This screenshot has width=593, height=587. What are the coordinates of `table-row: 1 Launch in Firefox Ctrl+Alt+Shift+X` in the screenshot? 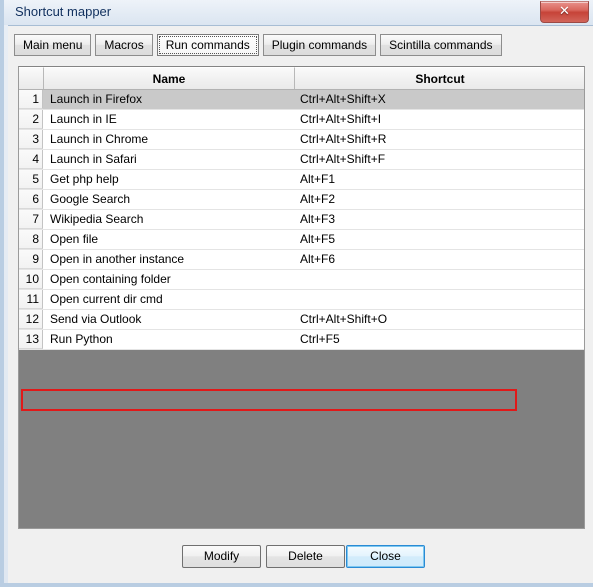 It's located at (301, 100).